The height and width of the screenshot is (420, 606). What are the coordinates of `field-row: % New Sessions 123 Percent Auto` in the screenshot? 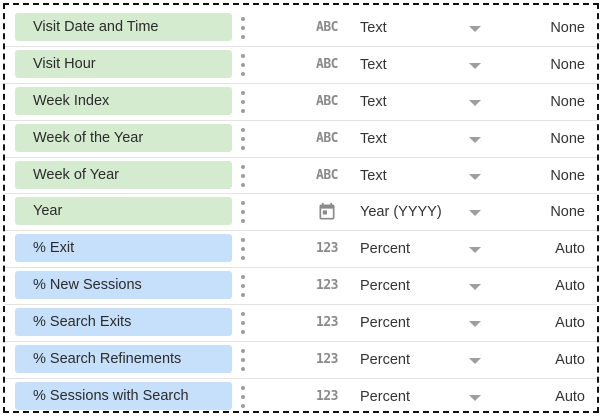 It's located at (301, 287).